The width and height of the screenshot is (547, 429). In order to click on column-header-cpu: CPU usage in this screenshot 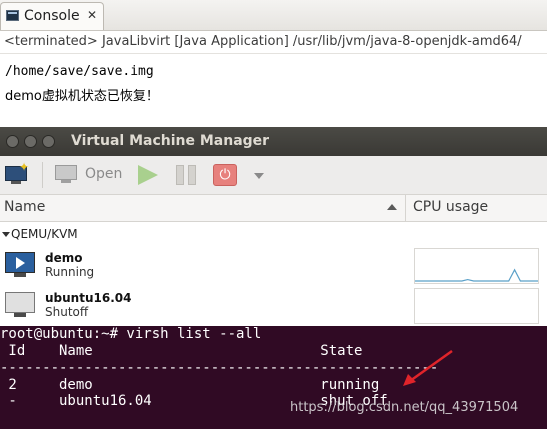, I will do `click(450, 207)`.